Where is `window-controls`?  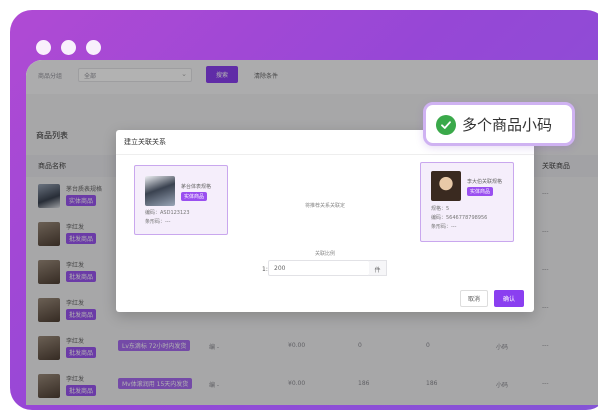 window-controls is located at coordinates (68, 47).